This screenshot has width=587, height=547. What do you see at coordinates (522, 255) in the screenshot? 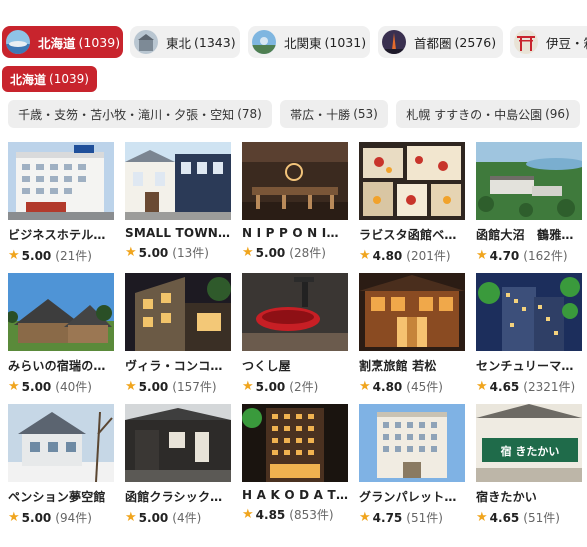
I see `hotel-rating: ★ 4.70 (162件)` at bounding box center [522, 255].